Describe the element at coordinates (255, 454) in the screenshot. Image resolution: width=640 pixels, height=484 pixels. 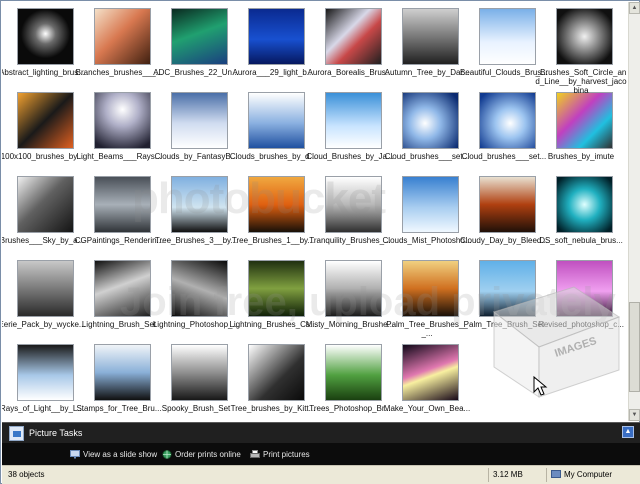
I see `printer-icon` at that location.